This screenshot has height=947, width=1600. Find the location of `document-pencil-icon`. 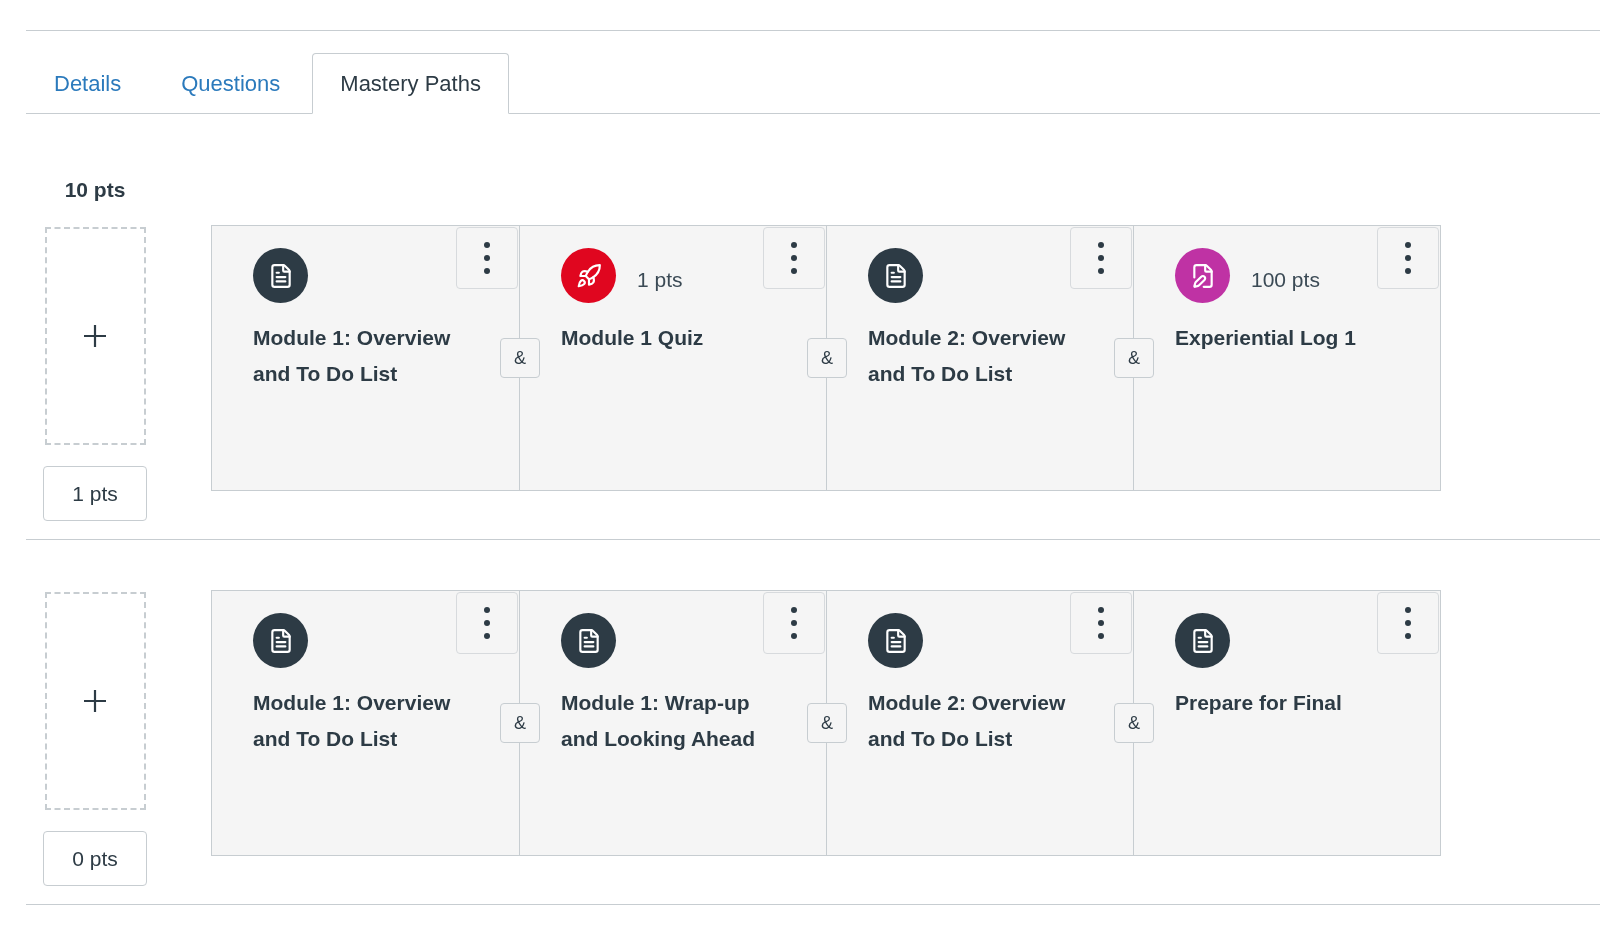

document-pencil-icon is located at coordinates (1202, 275).